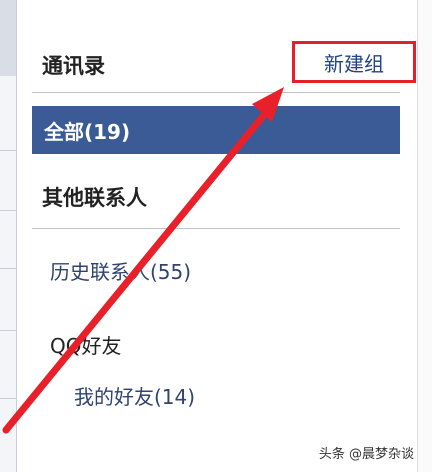  I want to click on panel-right-edge, so click(424, 236).